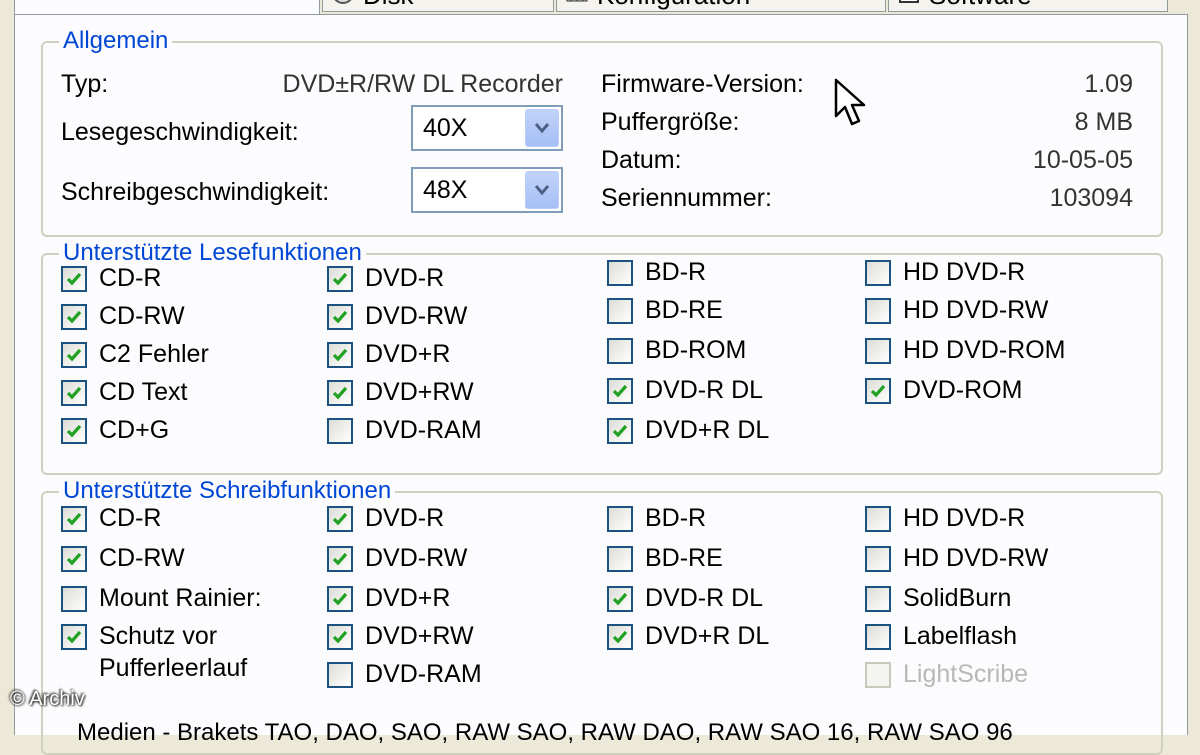  I want to click on tab-software: Software, so click(1028, 6).